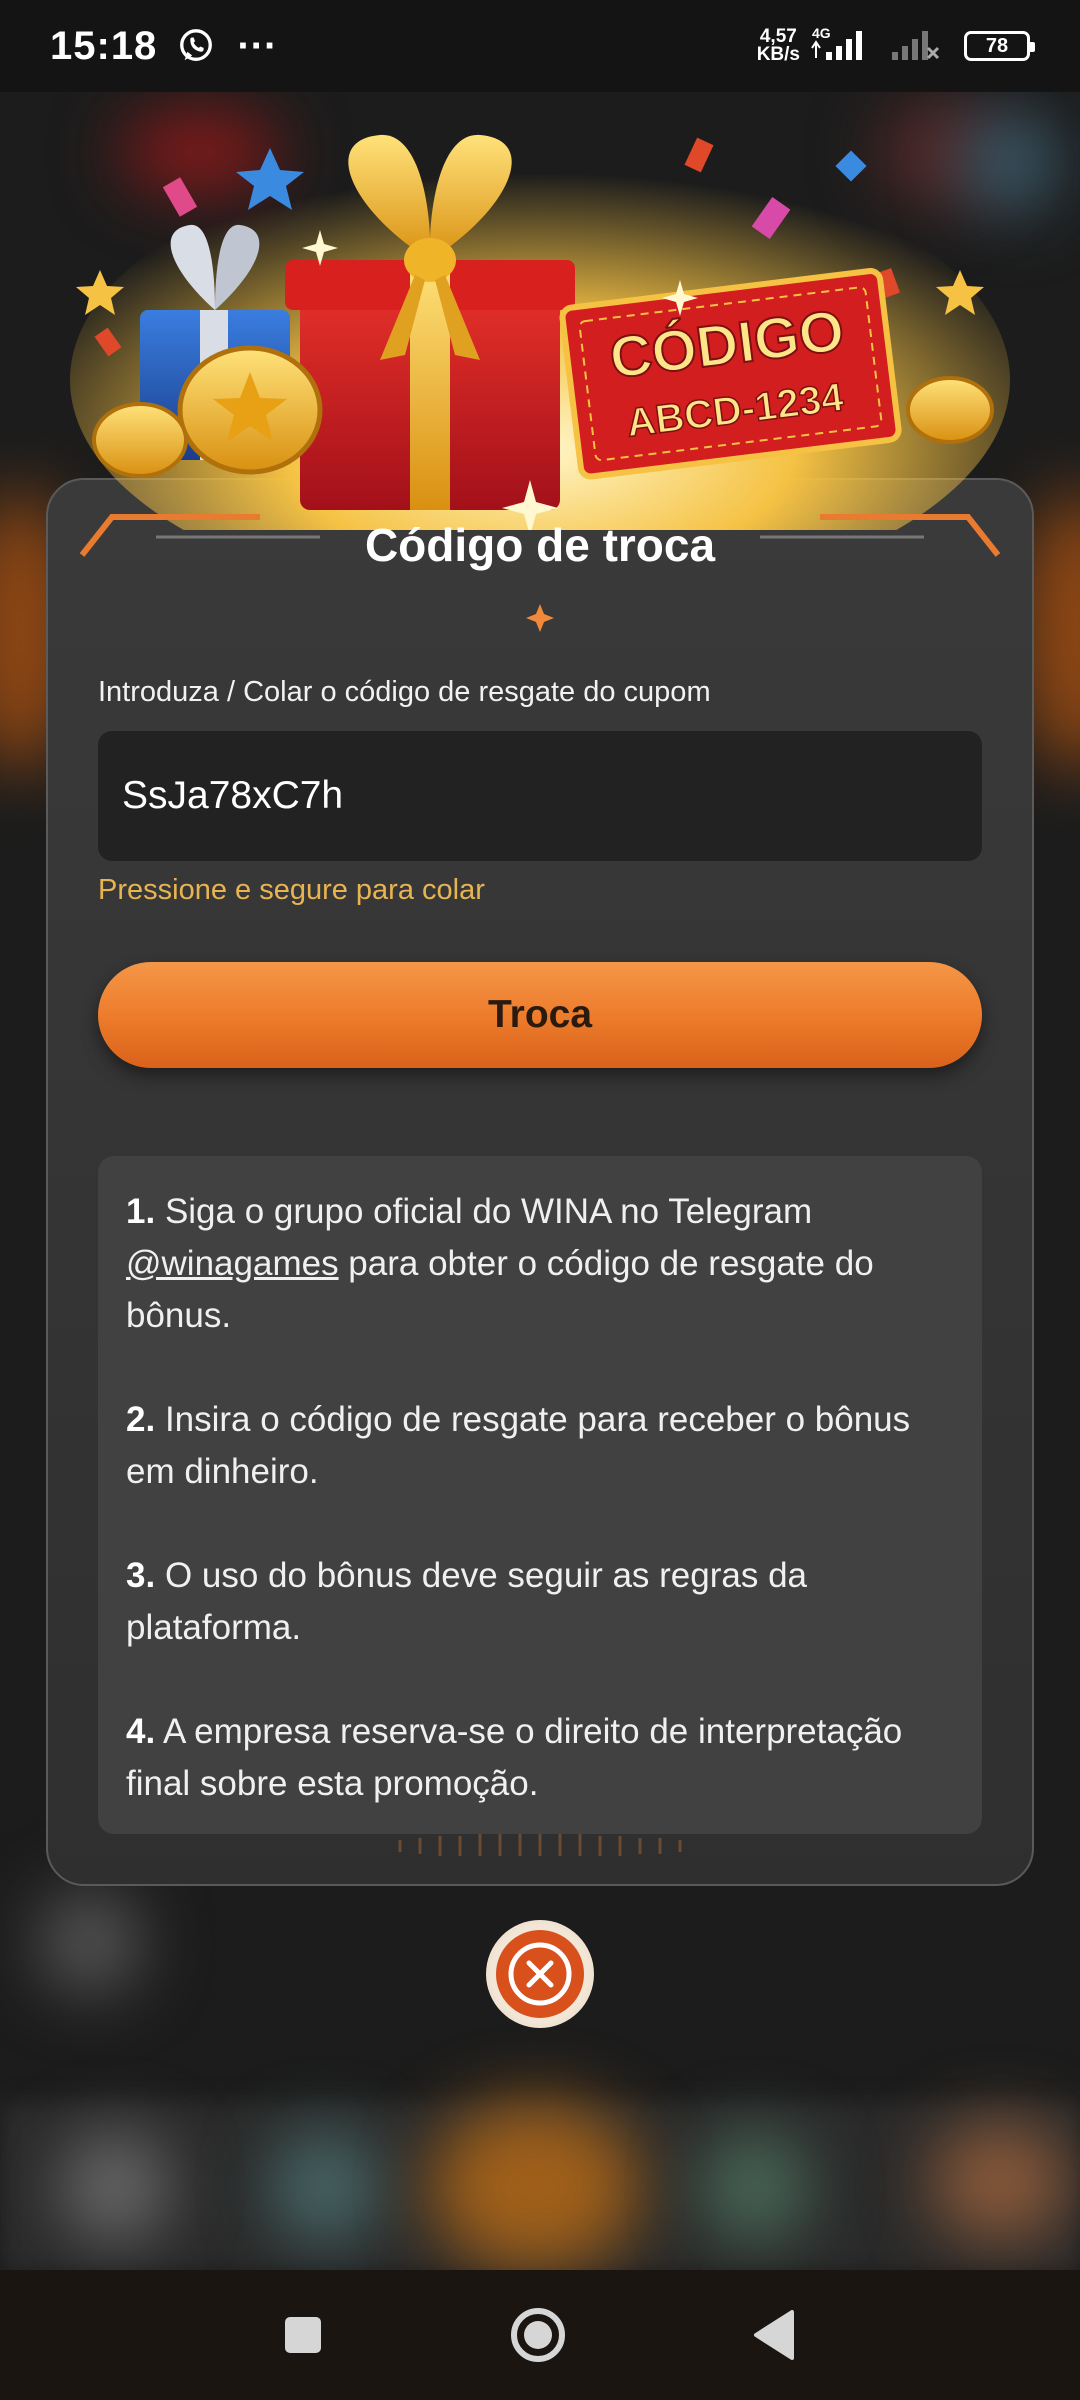  What do you see at coordinates (104, 45) in the screenshot?
I see `status-time: 15:18` at bounding box center [104, 45].